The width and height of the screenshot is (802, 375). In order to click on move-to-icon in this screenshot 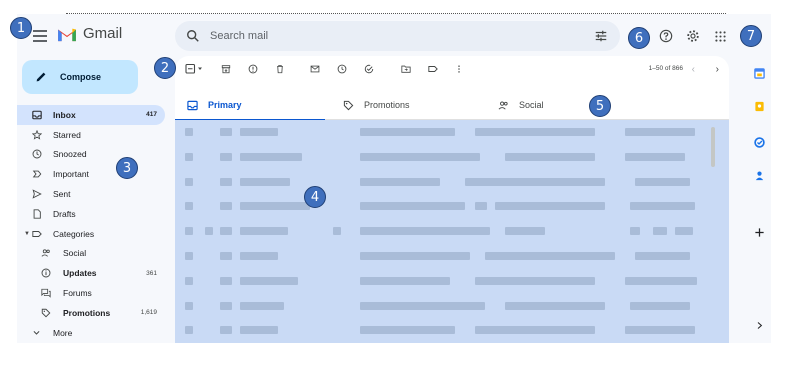, I will do `click(406, 69)`.